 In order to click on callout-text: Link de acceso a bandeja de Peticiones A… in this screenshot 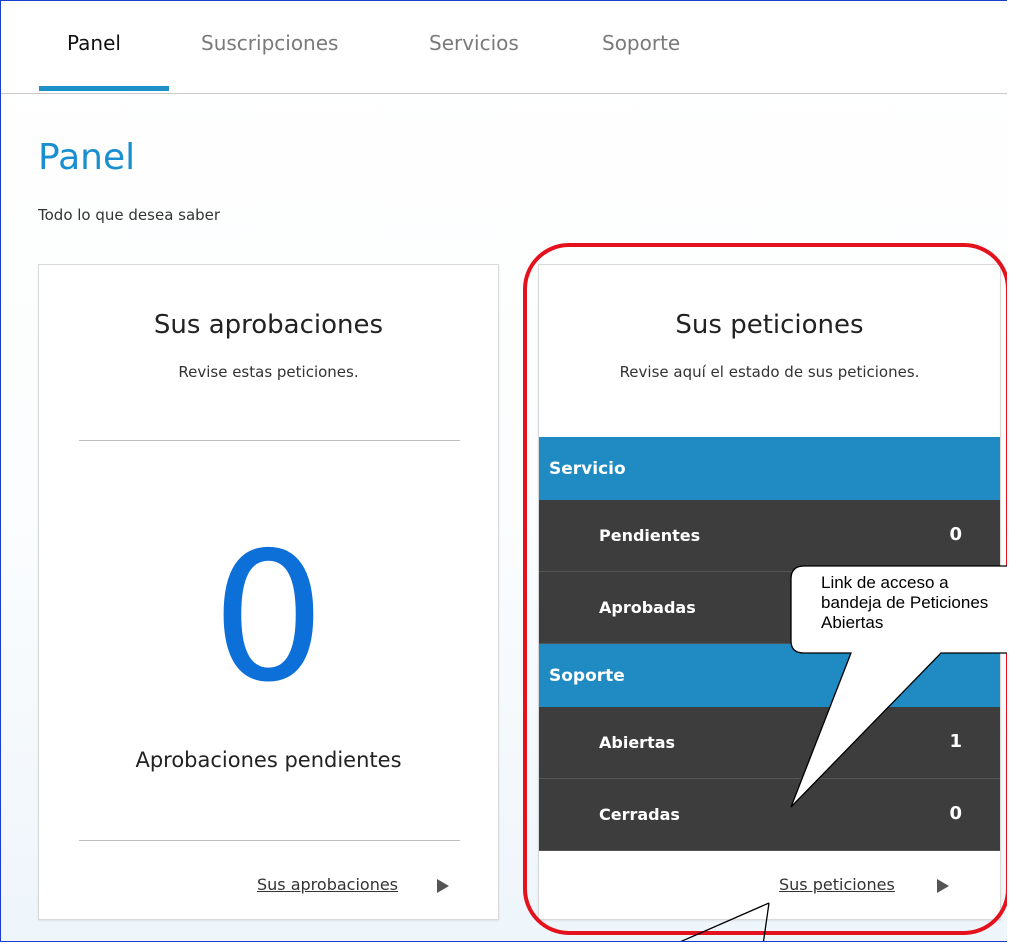, I will do `click(905, 602)`.